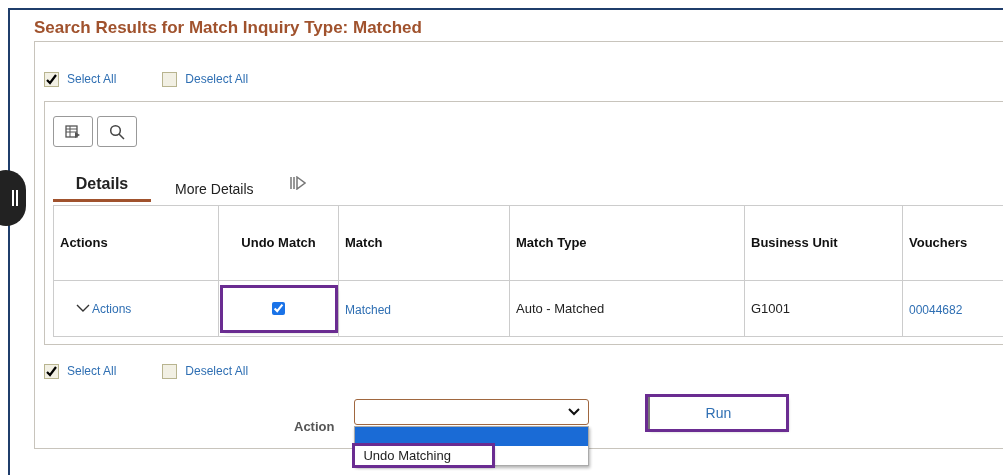 Image resolution: width=1003 pixels, height=475 pixels. What do you see at coordinates (560, 308) in the screenshot?
I see `table-cell-text: Auto - Matched` at bounding box center [560, 308].